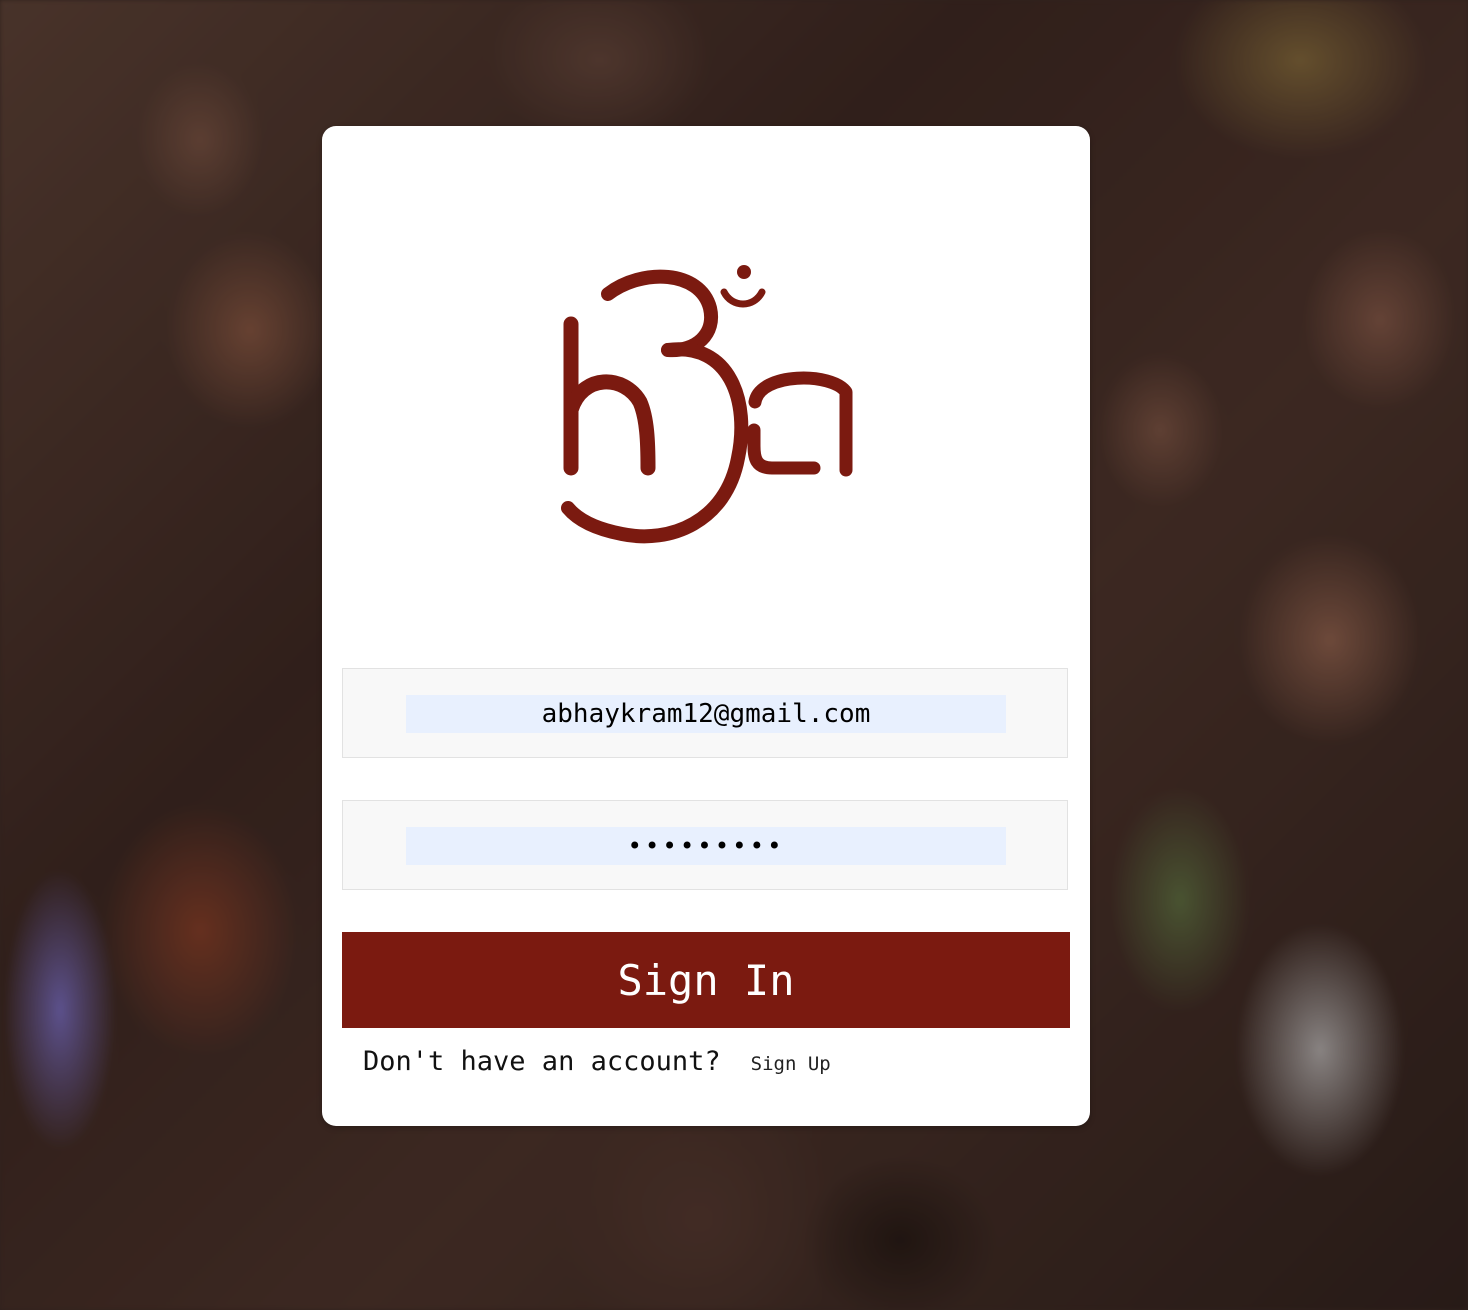 This screenshot has height=1310, width=1468. I want to click on signup-prompt-row: Don't have an account? Sign Up, so click(597, 1066).